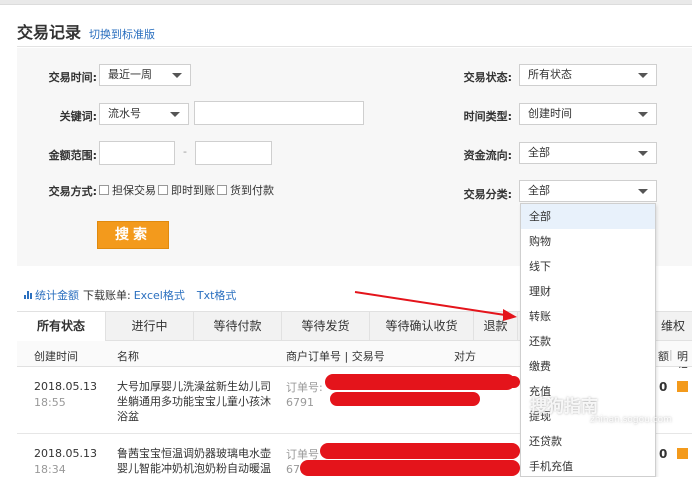 Image resolution: width=692 pixels, height=477 pixels. What do you see at coordinates (335, 356) in the screenshot?
I see `col-order: 商户订单号 | 交易号` at bounding box center [335, 356].